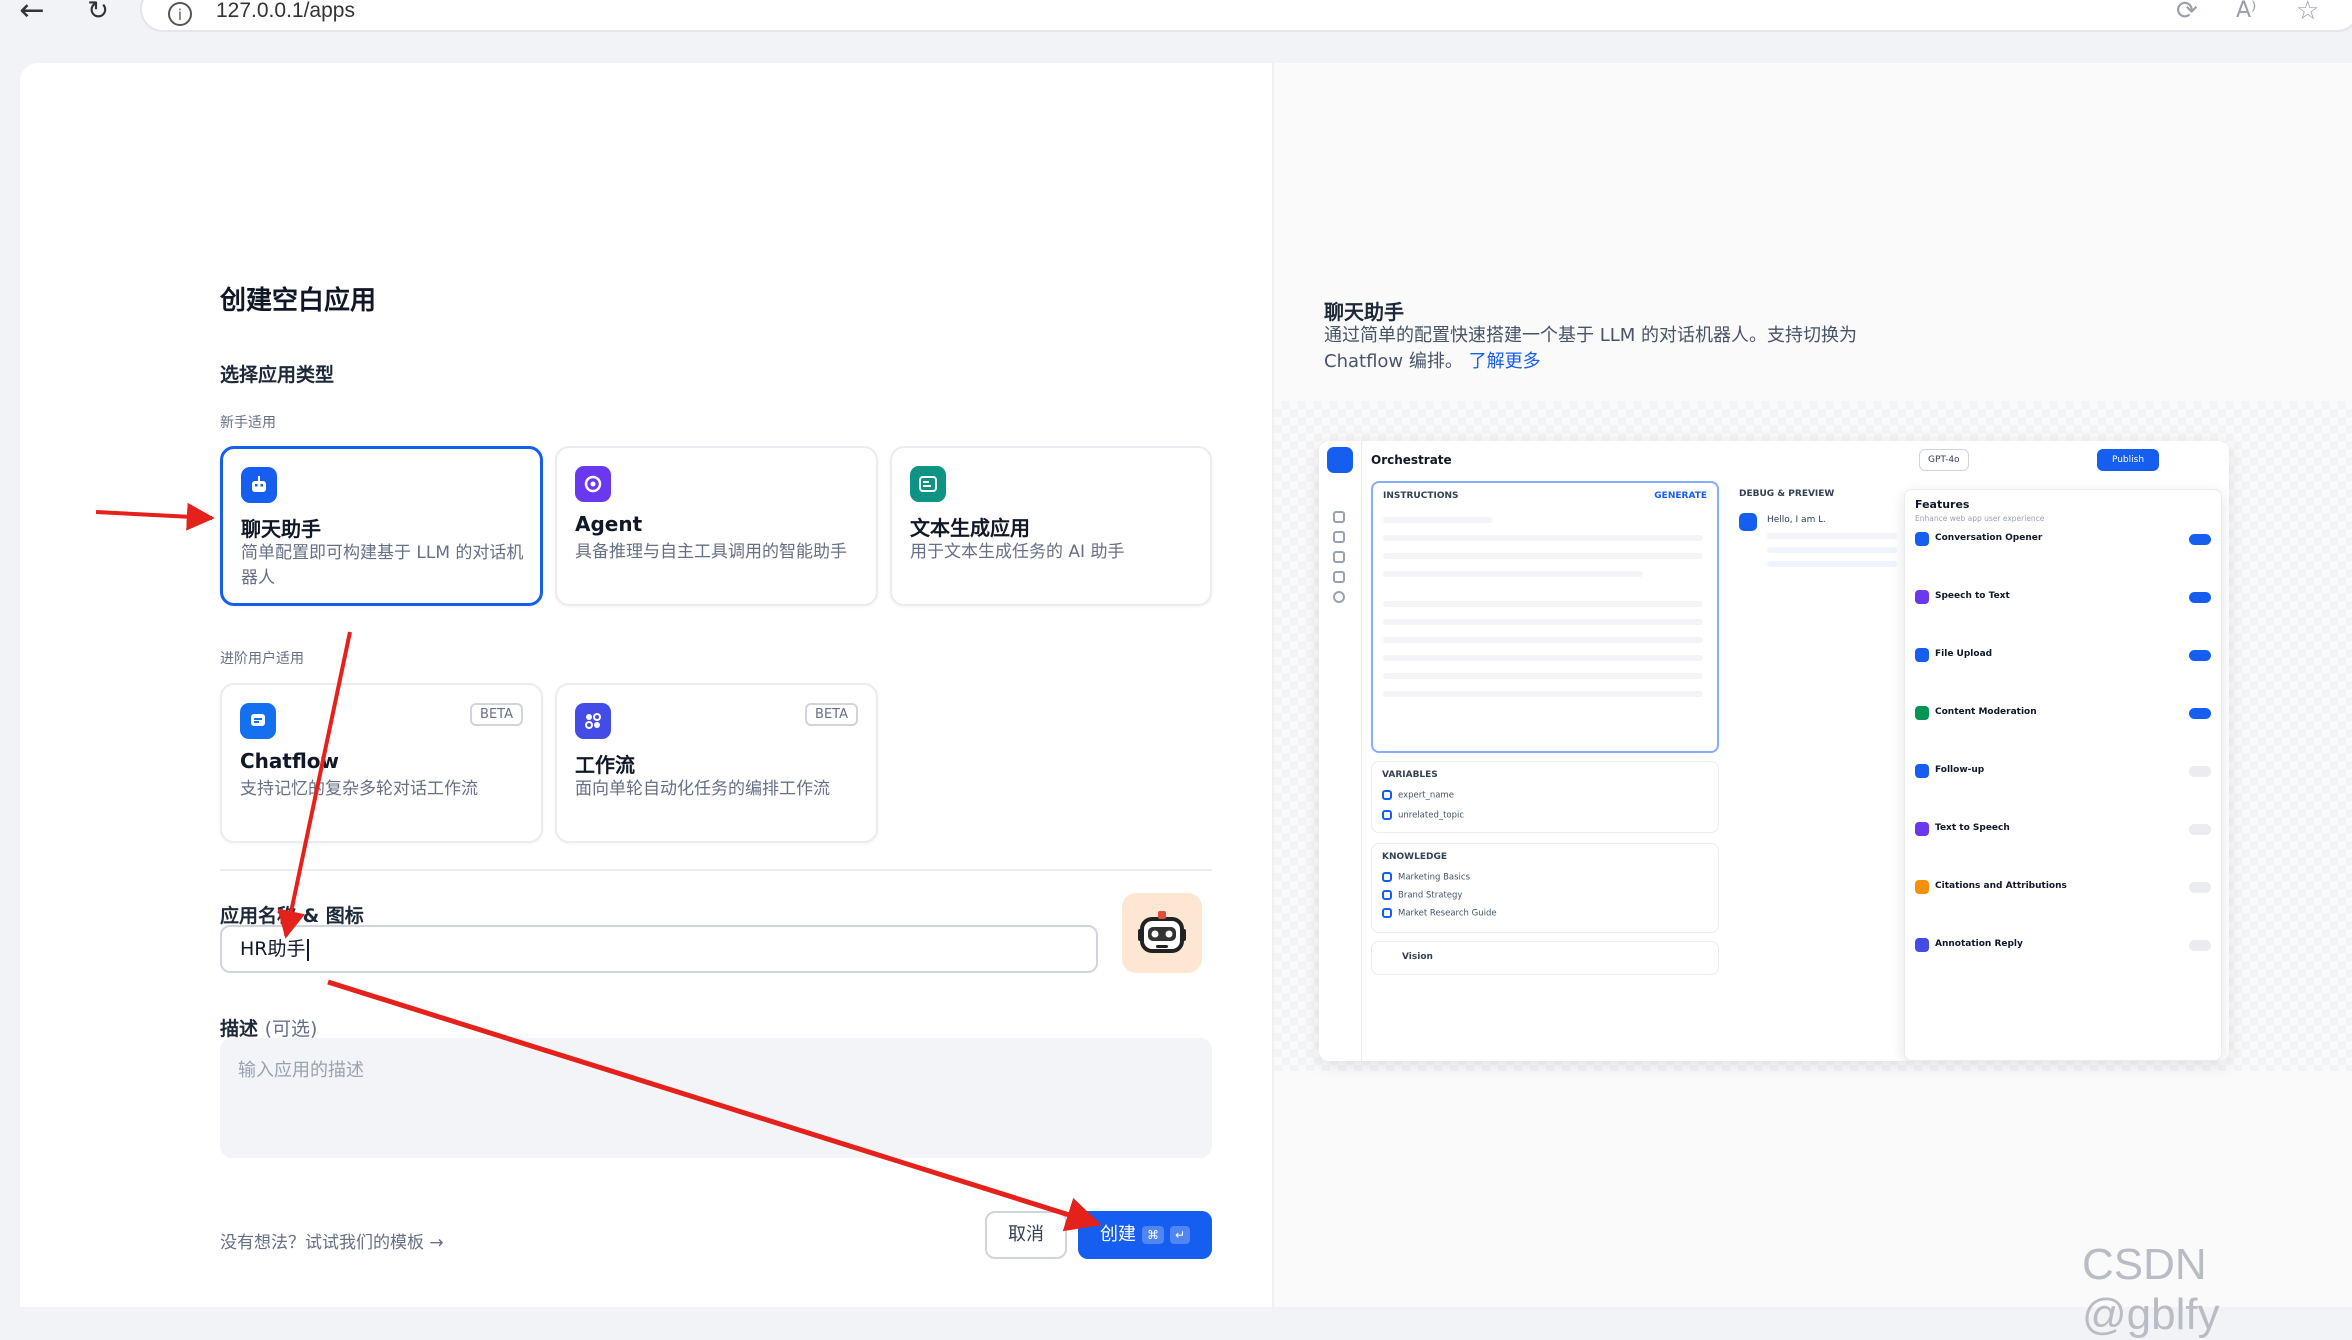 This screenshot has height=1340, width=2352. Describe the element at coordinates (381, 526) in the screenshot. I see `type-card-chat-assistant: 聊天助手 简单配置即可构建基于 LLM 的对话机器人` at that location.